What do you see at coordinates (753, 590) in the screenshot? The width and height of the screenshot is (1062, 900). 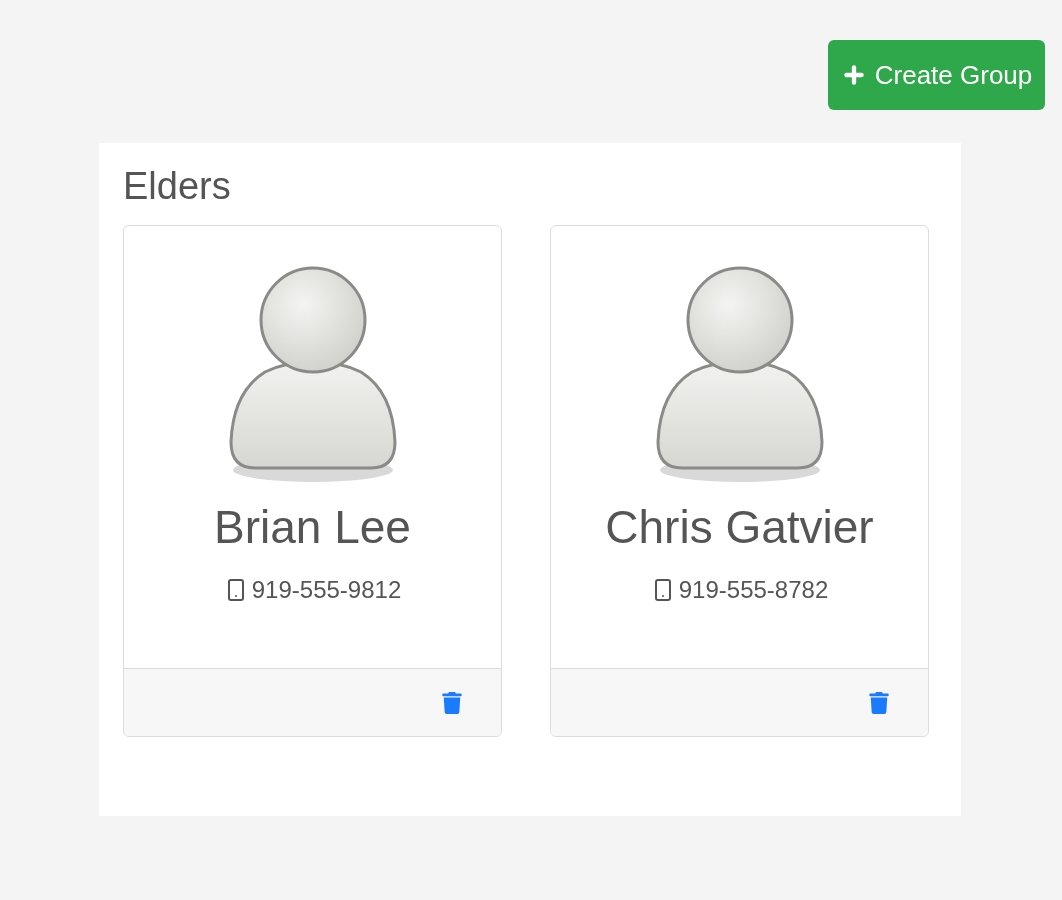 I see `member-phone: 919-555-8782` at bounding box center [753, 590].